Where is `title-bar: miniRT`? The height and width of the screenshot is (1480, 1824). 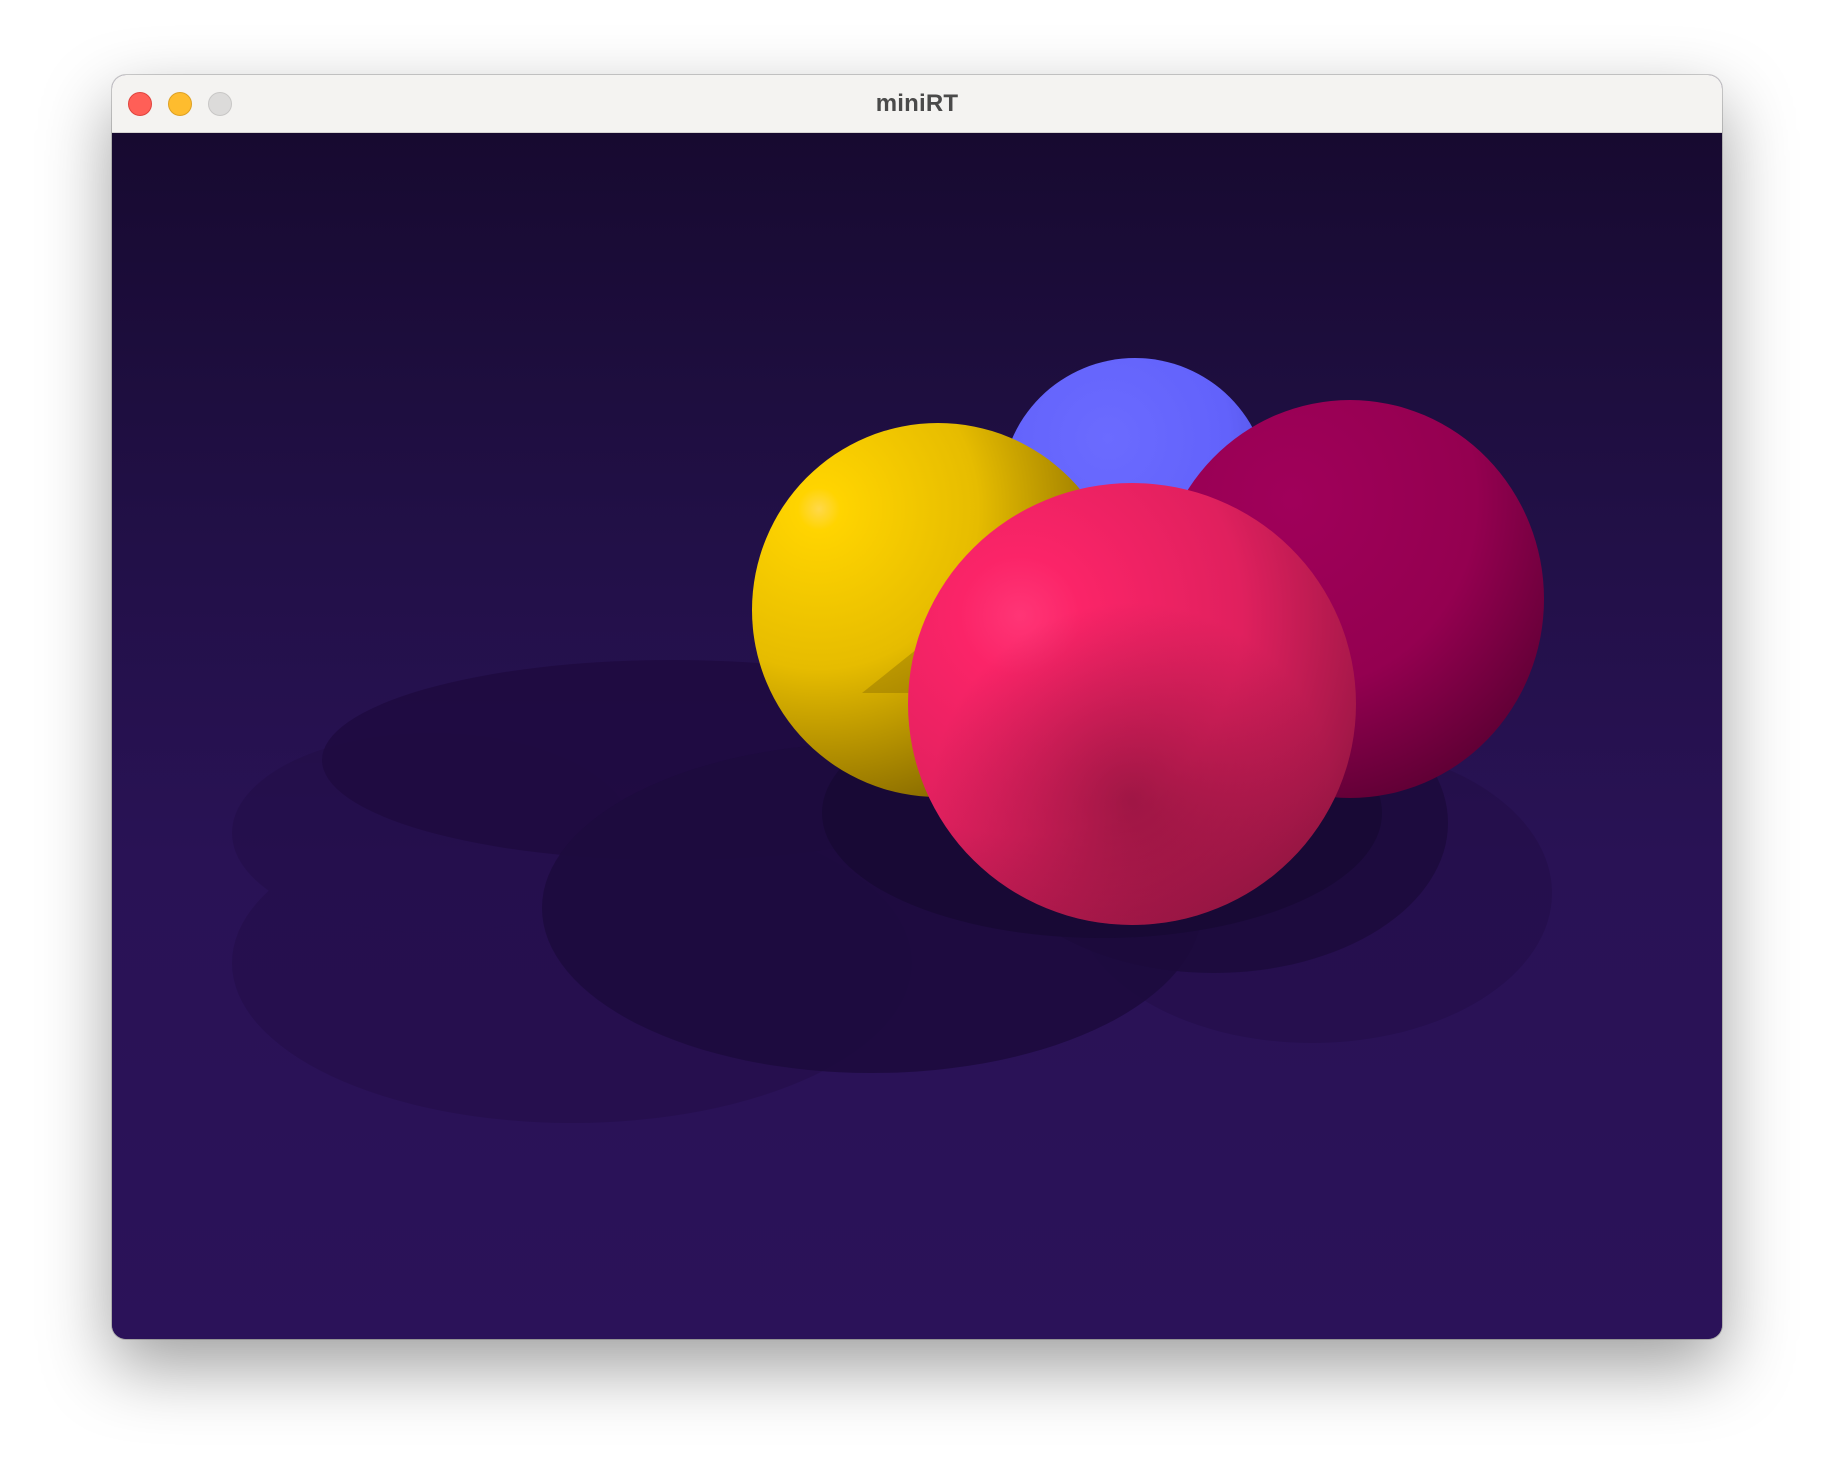
title-bar: miniRT is located at coordinates (917, 104).